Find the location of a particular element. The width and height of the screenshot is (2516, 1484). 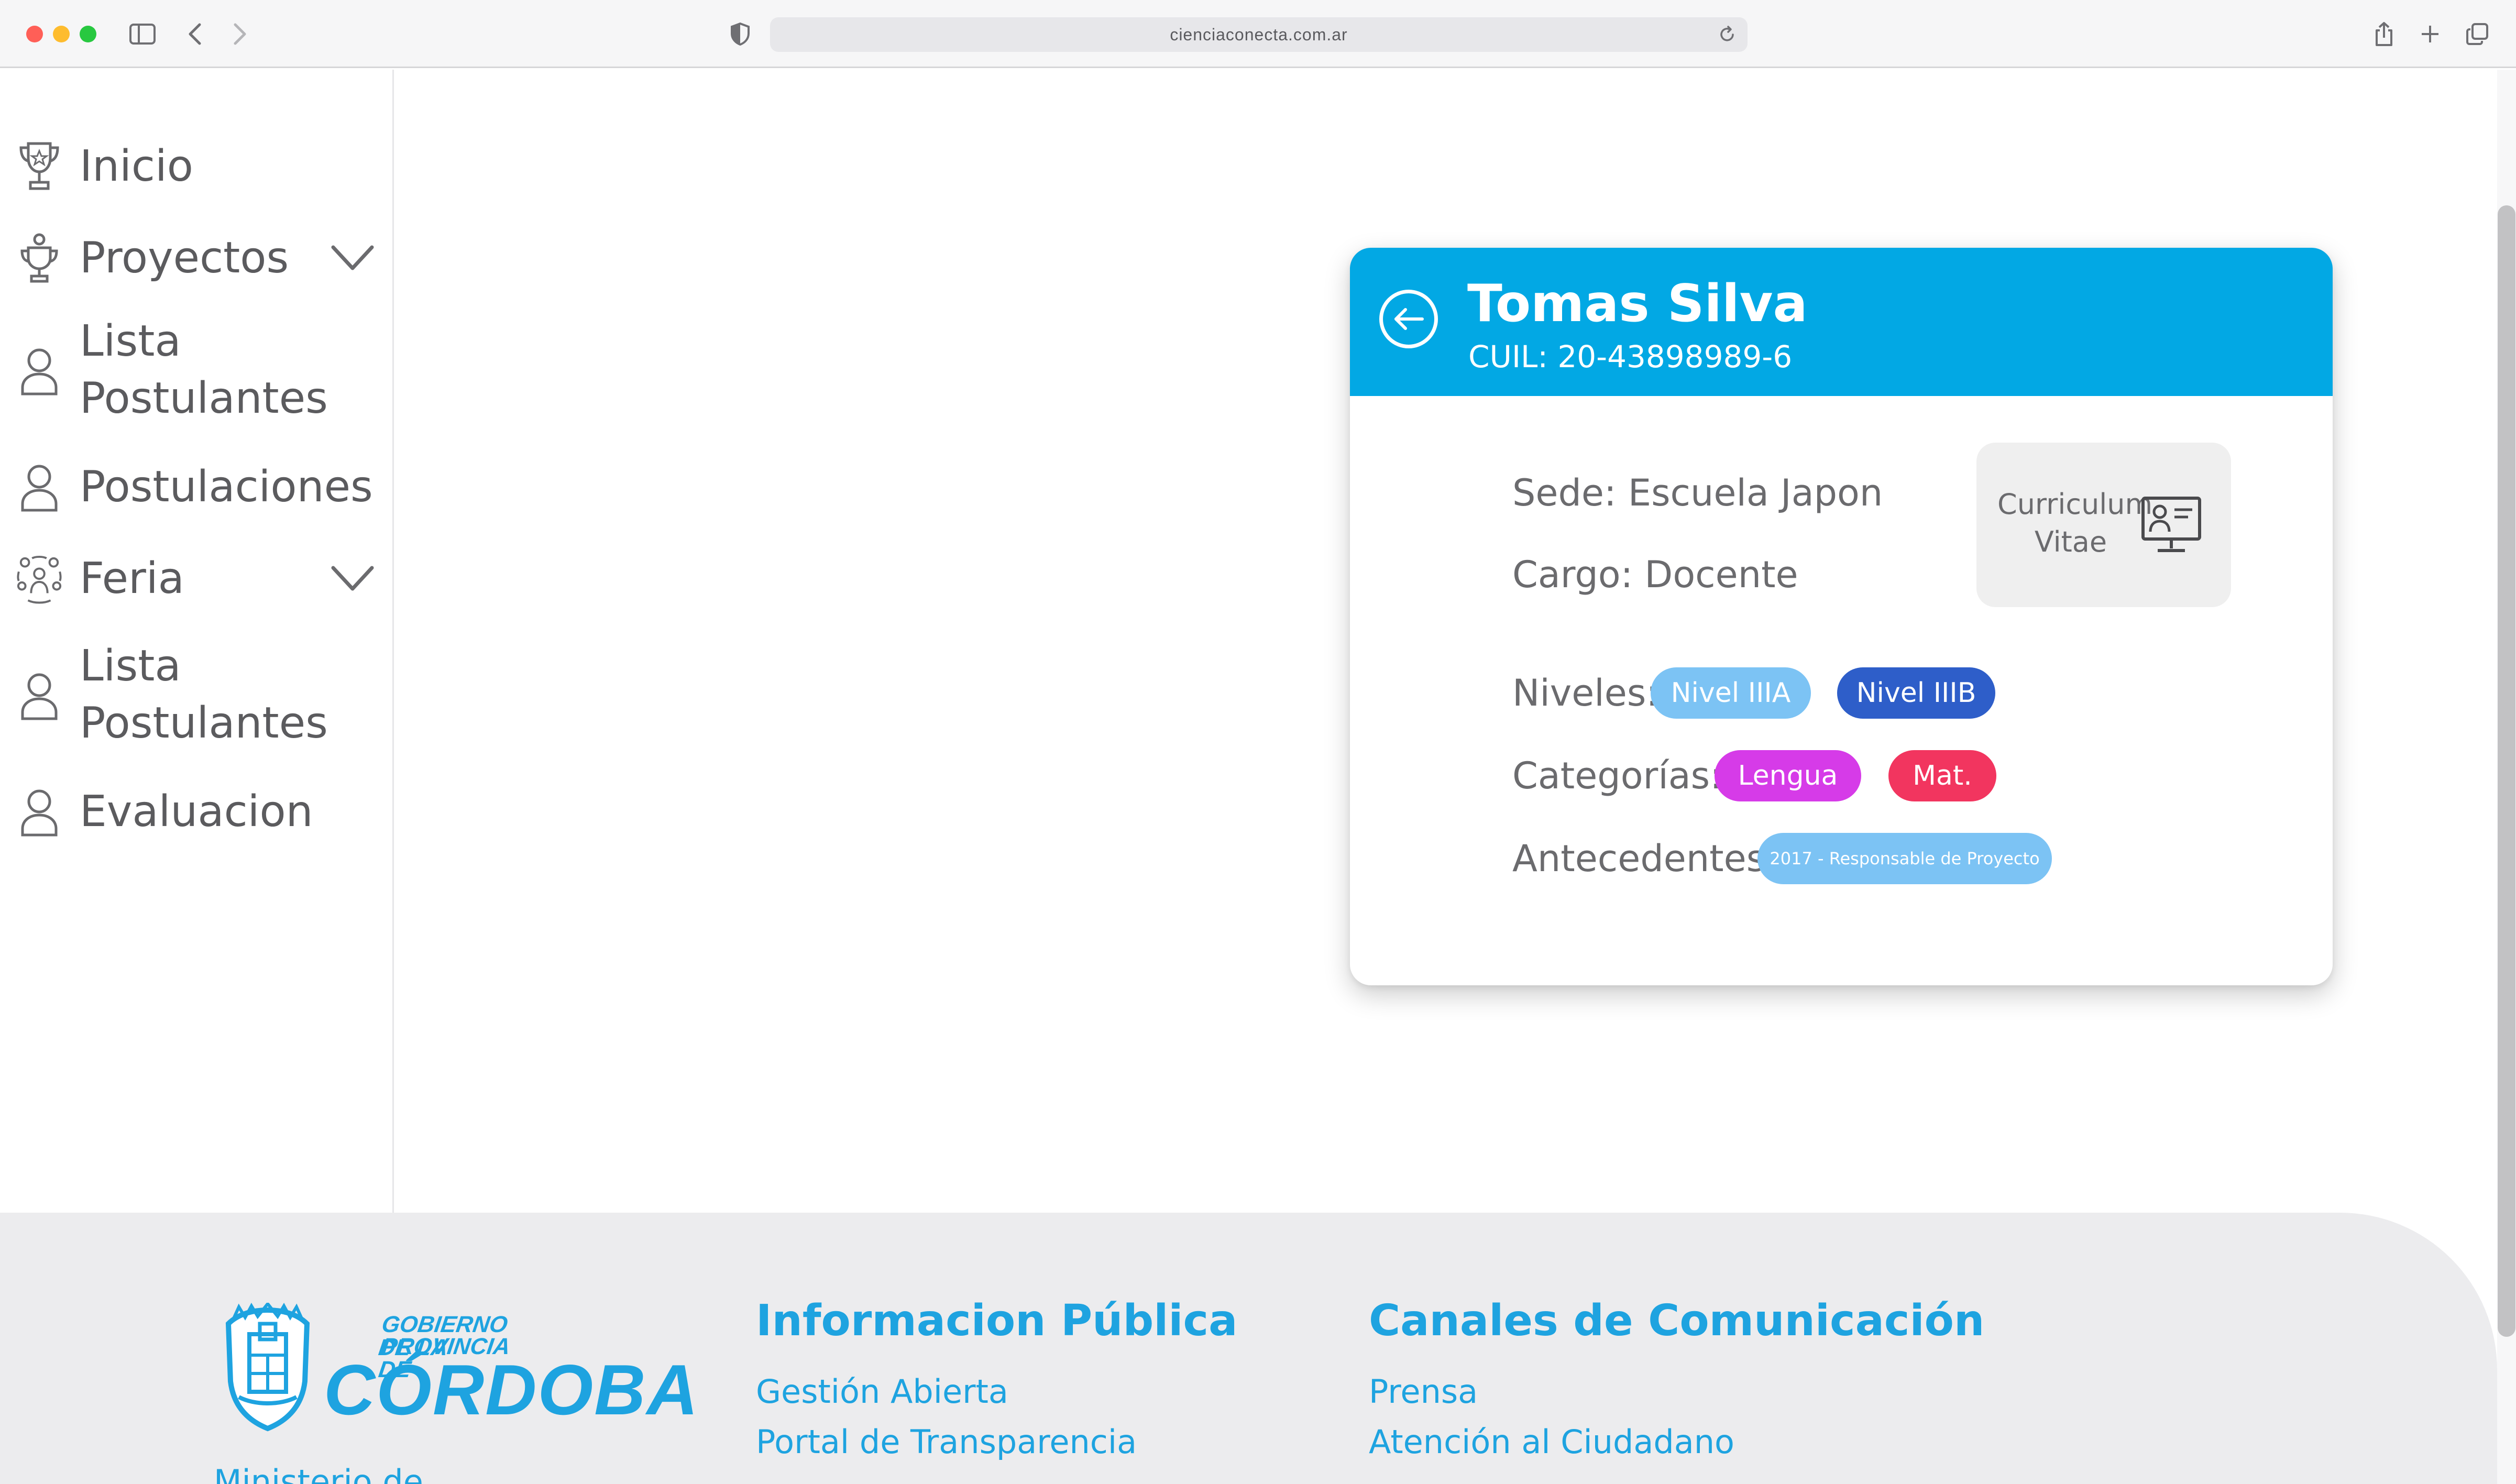

logo-main: CÓRDOBA is located at coordinates (511, 1390).